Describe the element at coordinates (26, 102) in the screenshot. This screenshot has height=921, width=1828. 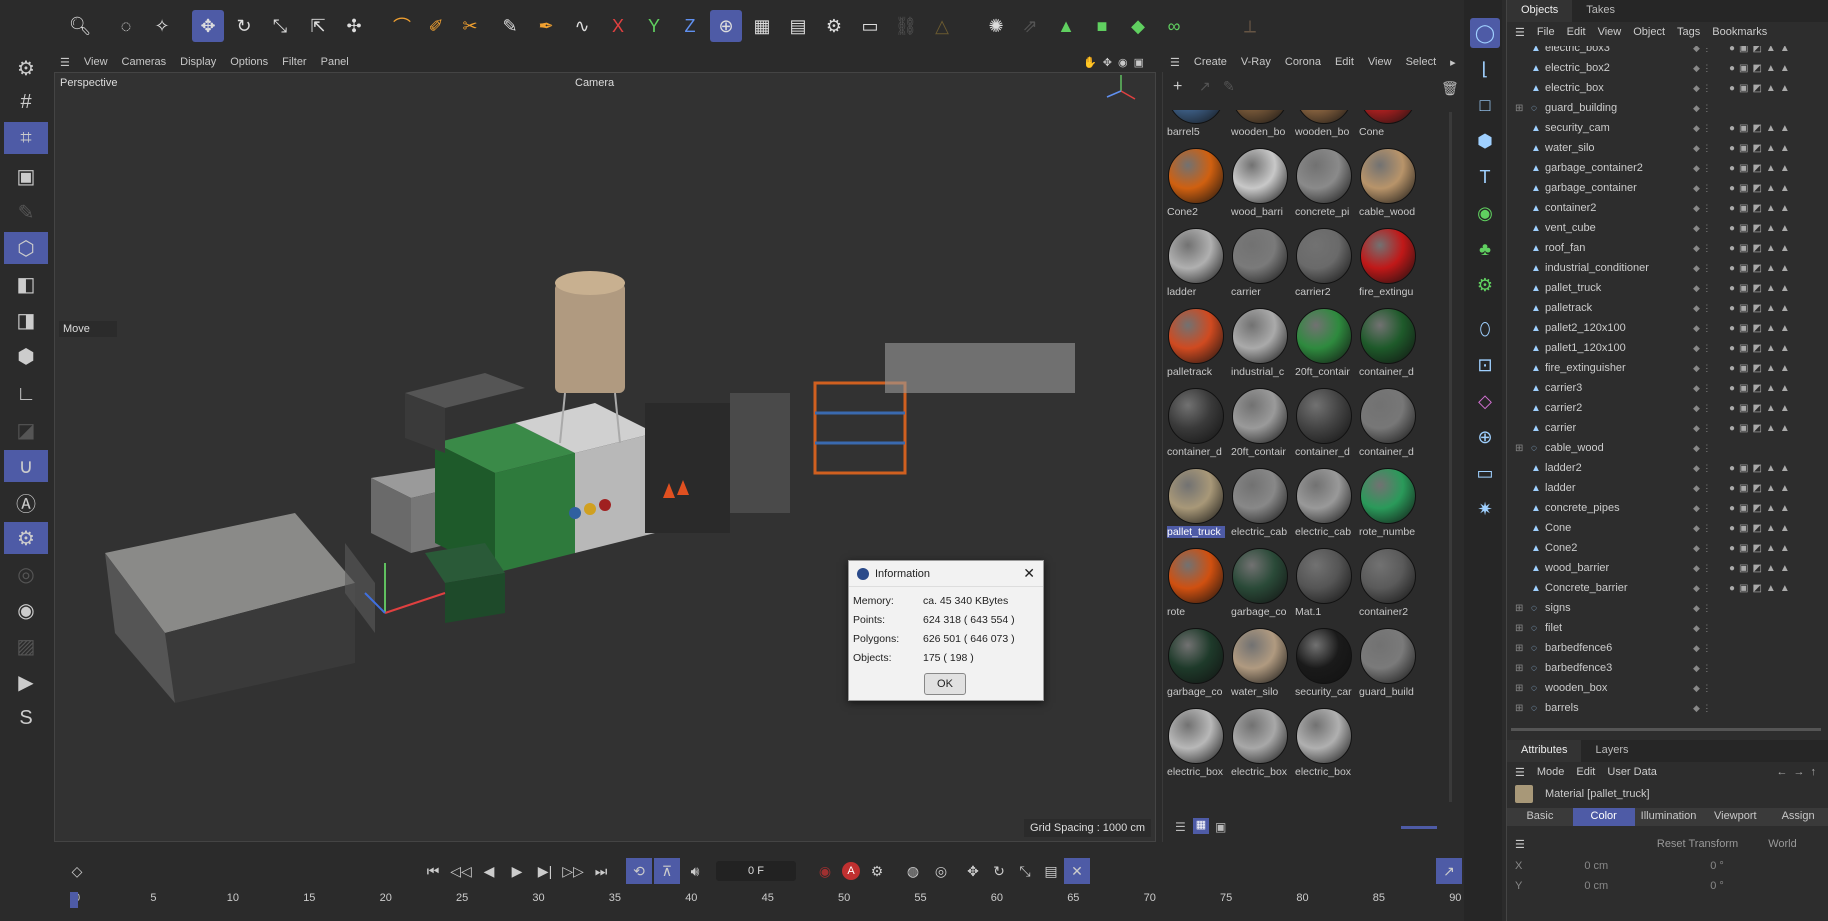
I see `grid-icon: #` at that location.